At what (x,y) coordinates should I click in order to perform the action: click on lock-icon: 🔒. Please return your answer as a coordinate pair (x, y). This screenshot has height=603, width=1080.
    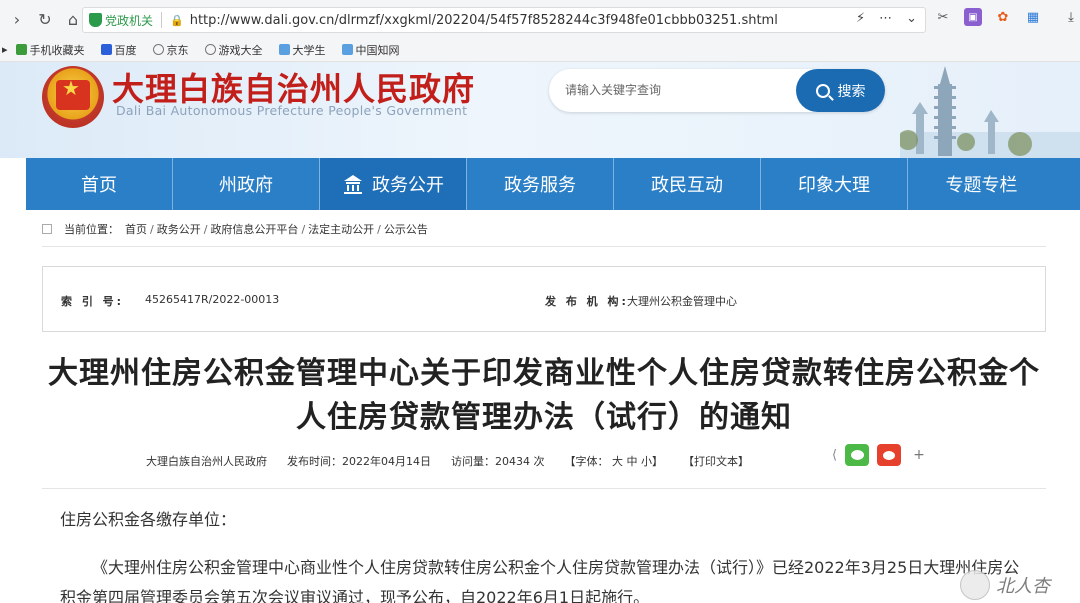
    Looking at the image, I should click on (177, 20).